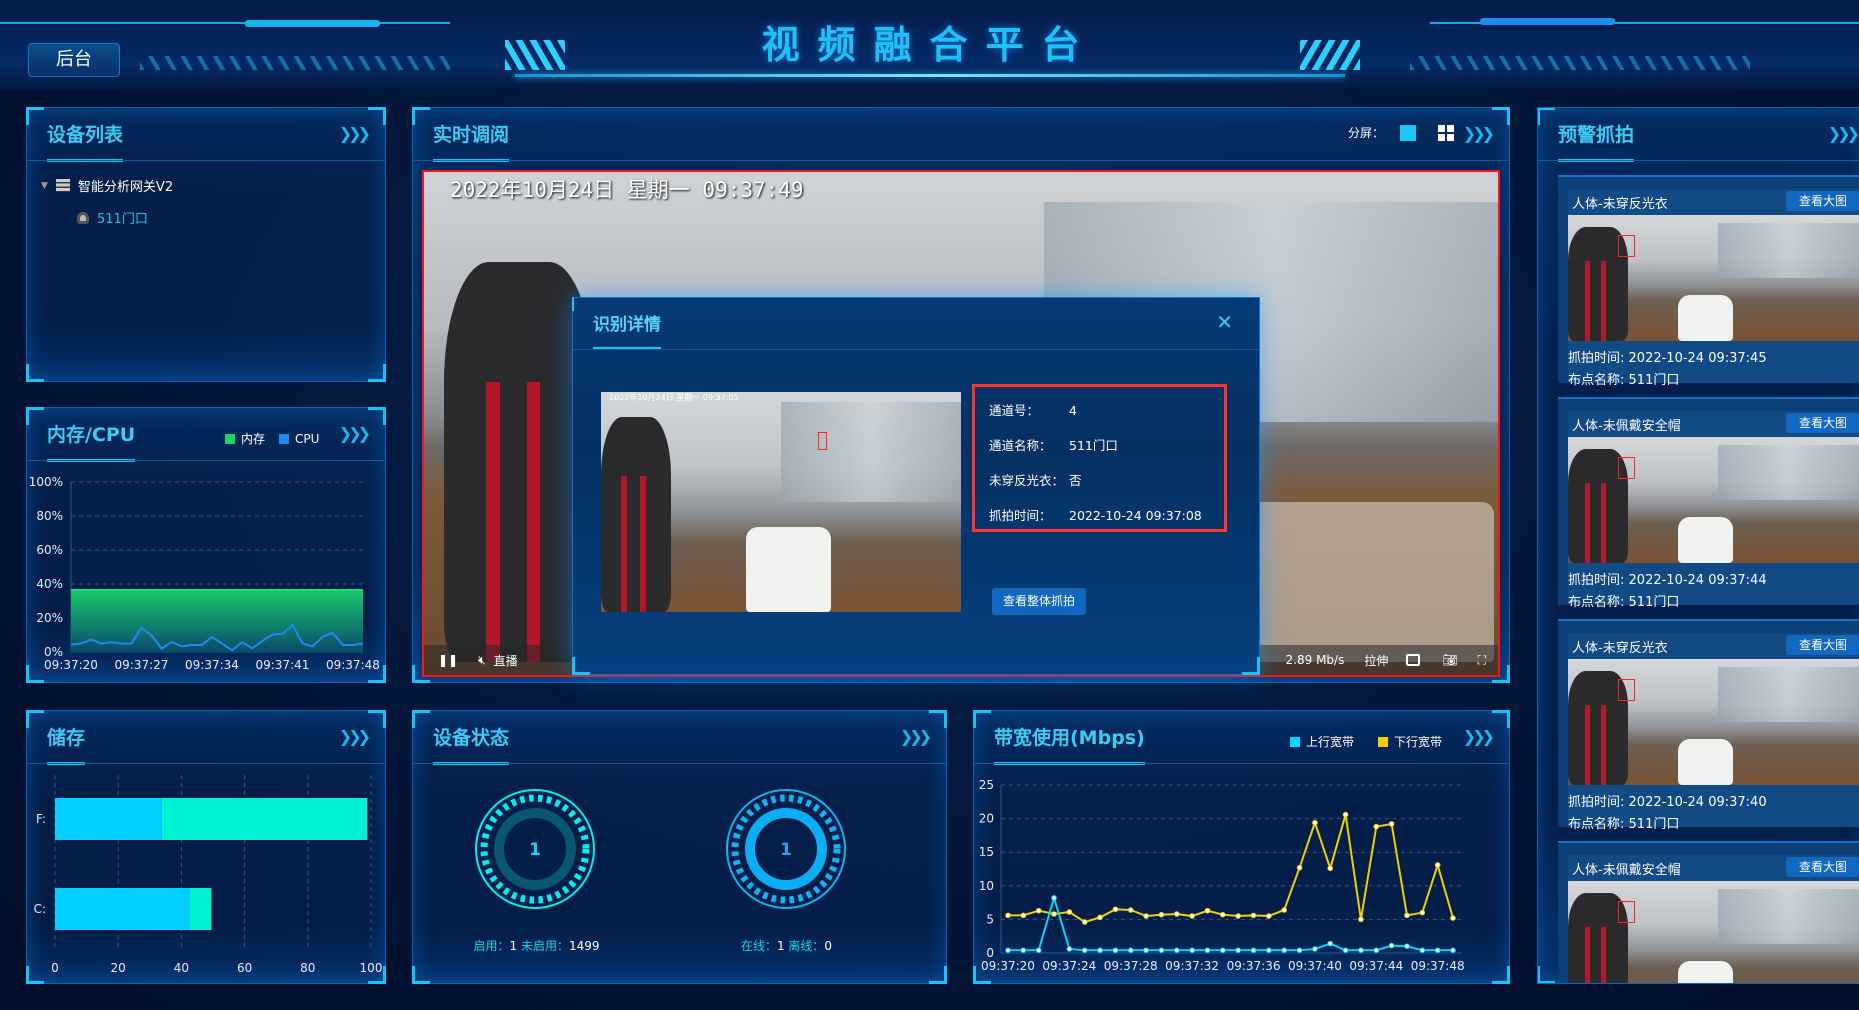 This screenshot has height=1010, width=1859. What do you see at coordinates (1438, 966) in the screenshot?
I see `x-tick-label: 09:37:48` at bounding box center [1438, 966].